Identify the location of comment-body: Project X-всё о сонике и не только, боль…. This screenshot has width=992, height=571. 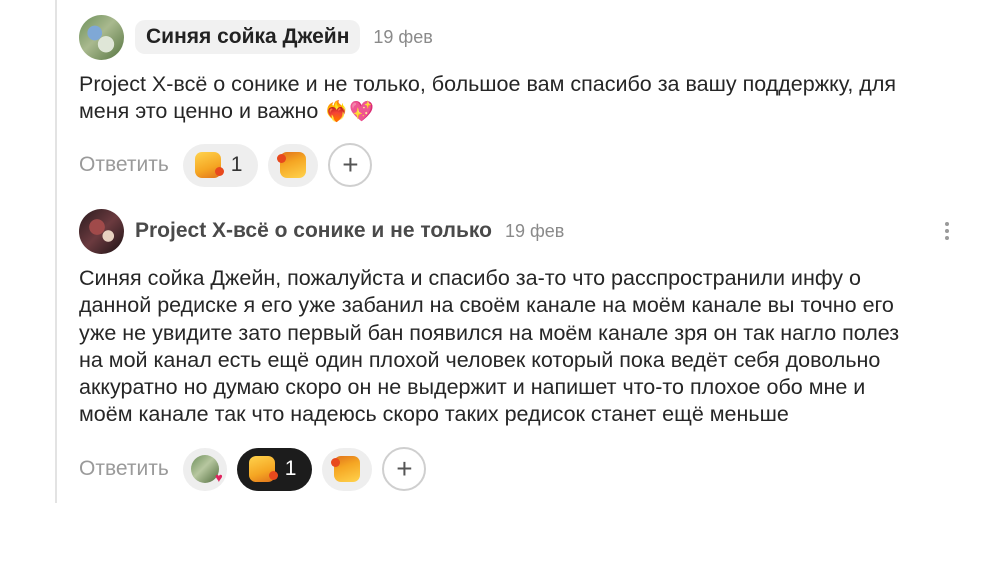
(488, 98).